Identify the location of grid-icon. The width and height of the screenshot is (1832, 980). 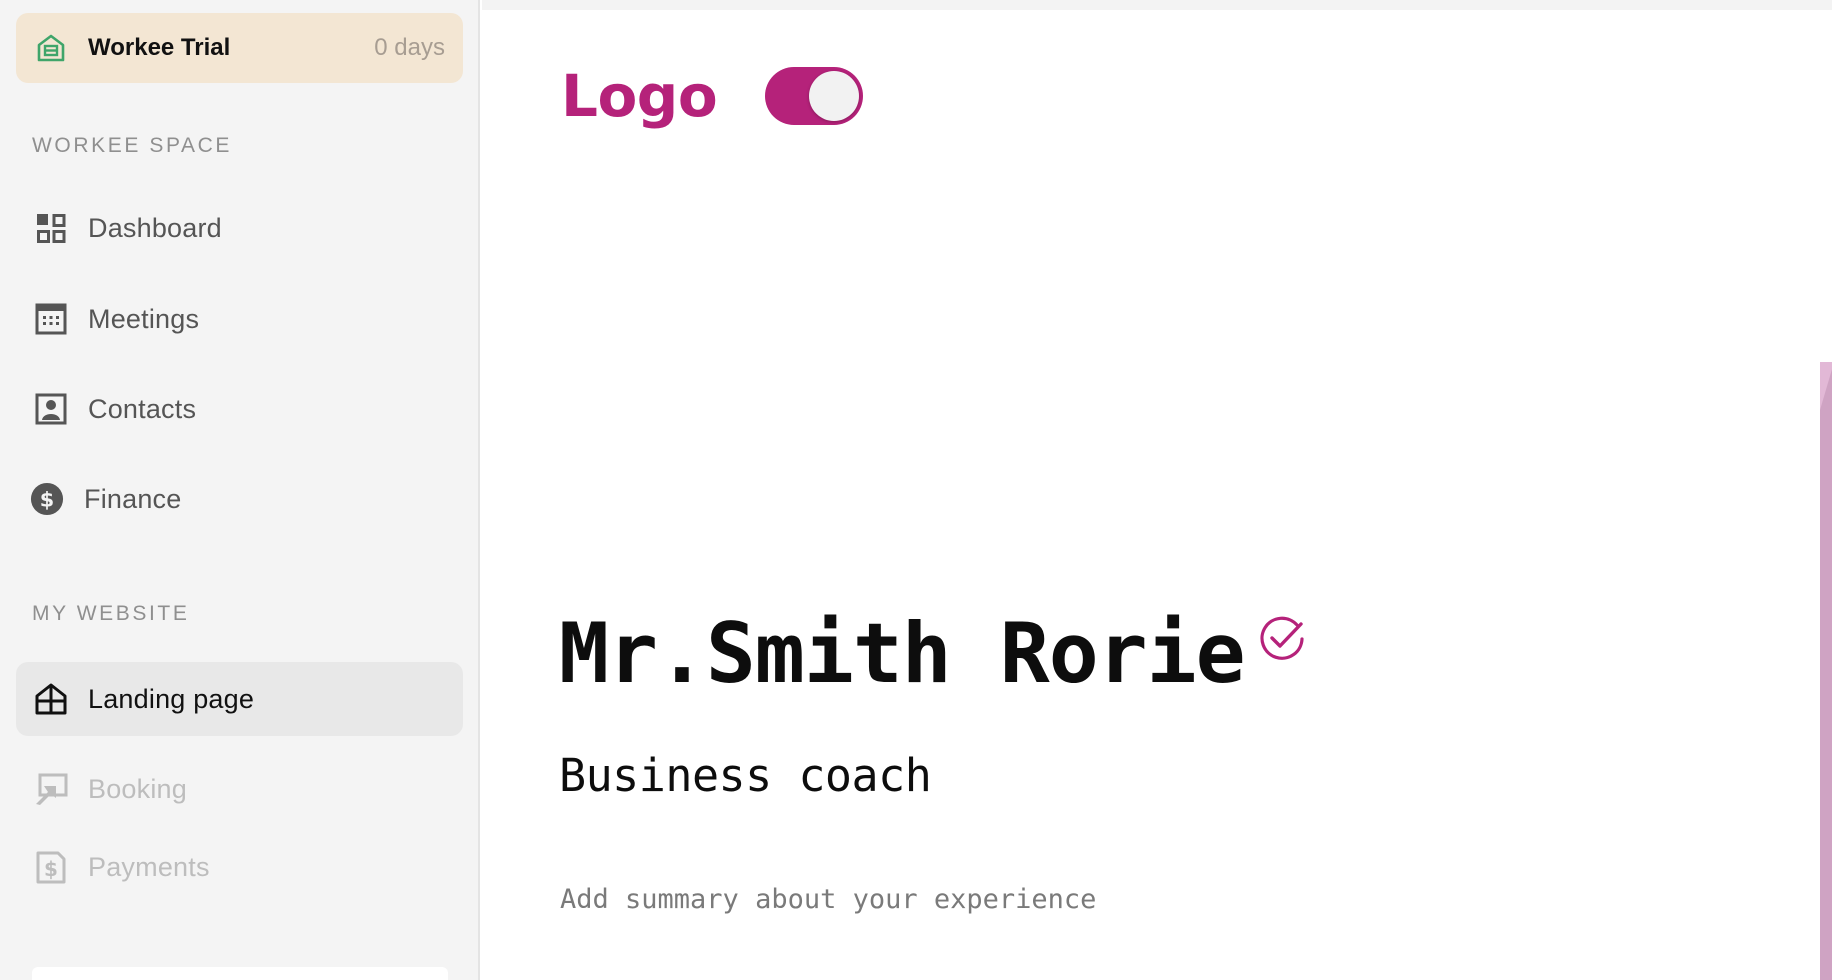
(51, 228).